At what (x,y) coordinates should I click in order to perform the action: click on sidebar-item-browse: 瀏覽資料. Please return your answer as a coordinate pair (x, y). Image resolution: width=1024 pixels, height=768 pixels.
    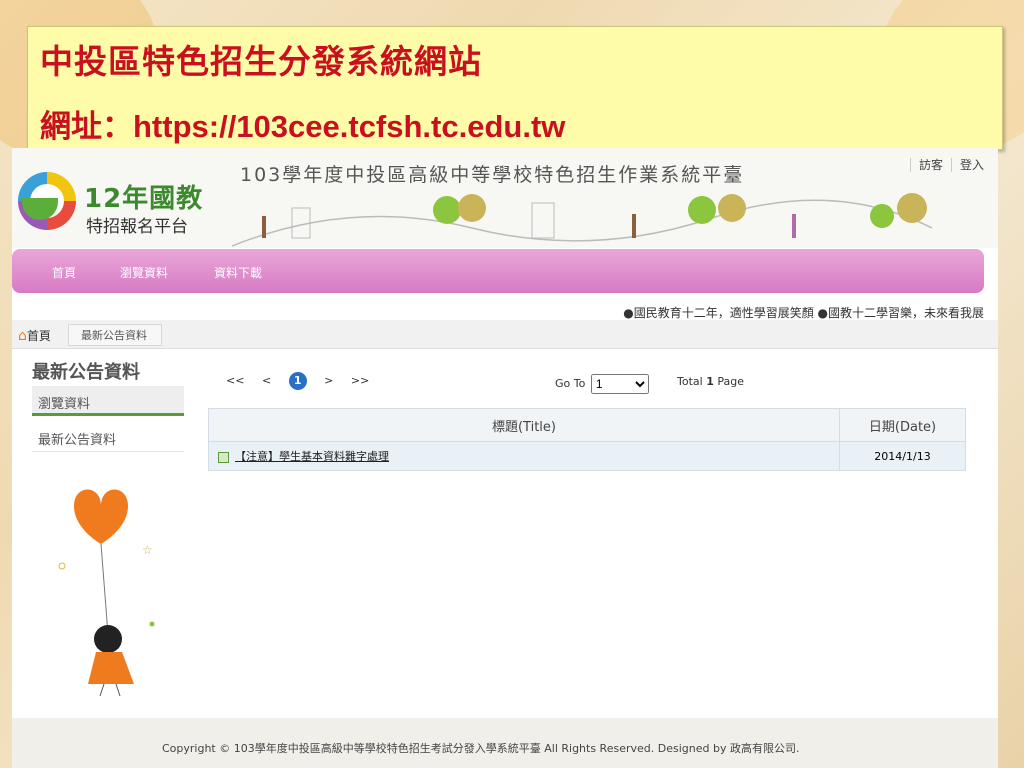
    Looking at the image, I should click on (108, 401).